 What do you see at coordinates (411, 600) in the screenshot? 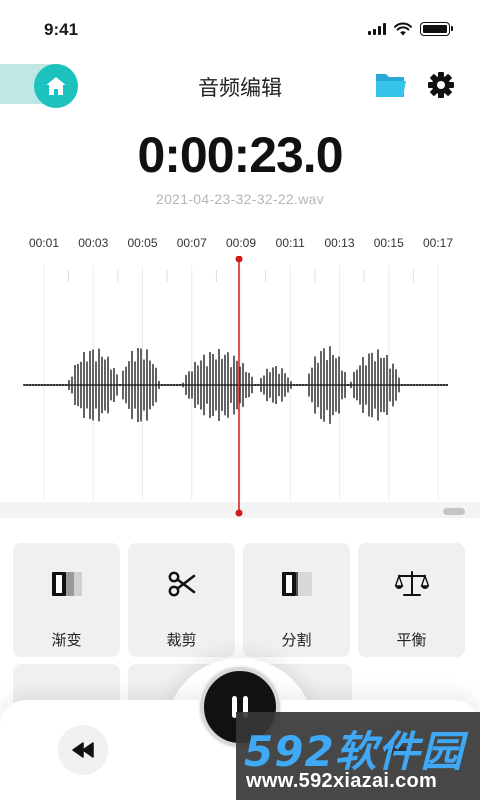
I see `tool-balance-button: 平衡` at bounding box center [411, 600].